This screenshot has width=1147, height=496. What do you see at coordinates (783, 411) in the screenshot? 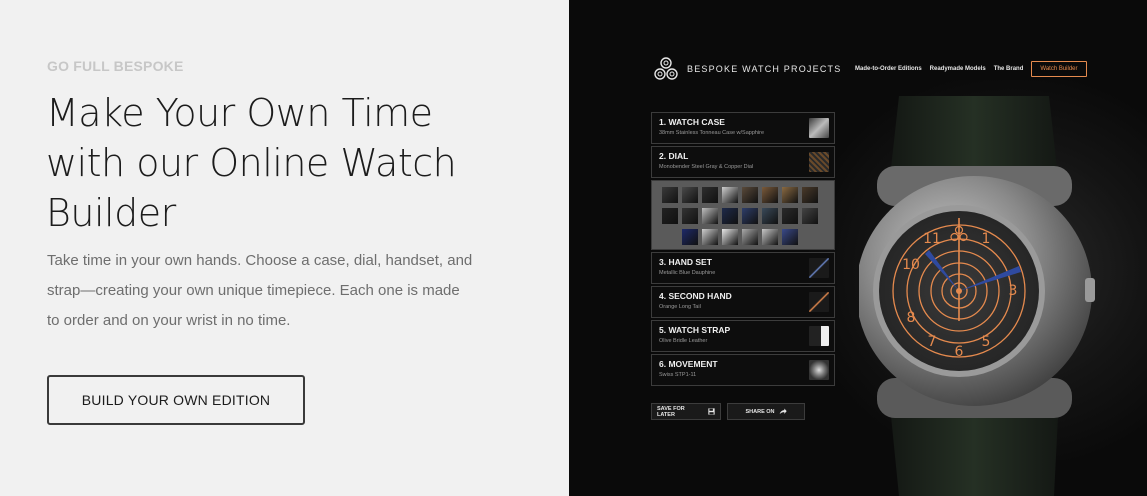
I see `share-arrow-icon` at bounding box center [783, 411].